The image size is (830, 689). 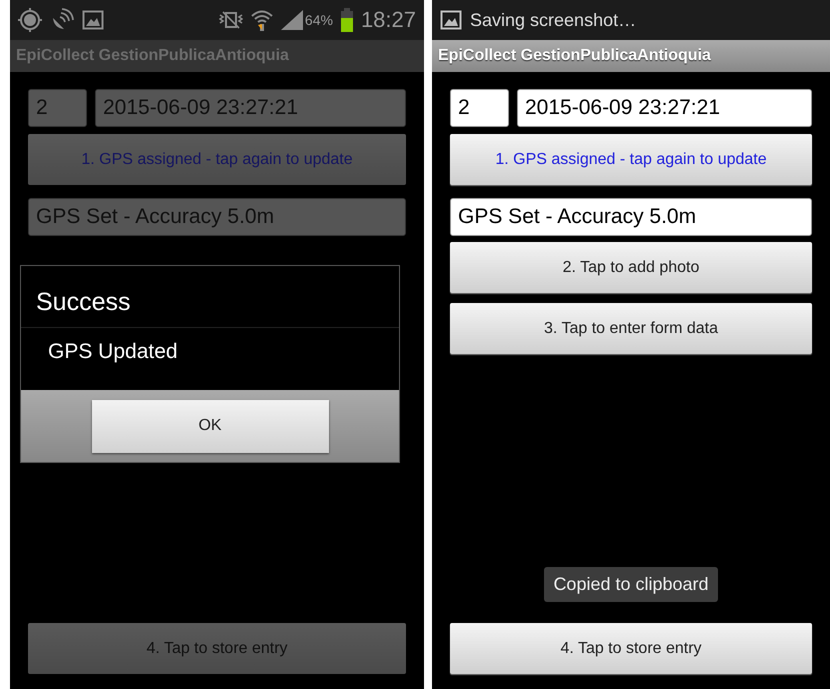 I want to click on entry-number-field: 2, so click(x=479, y=108).